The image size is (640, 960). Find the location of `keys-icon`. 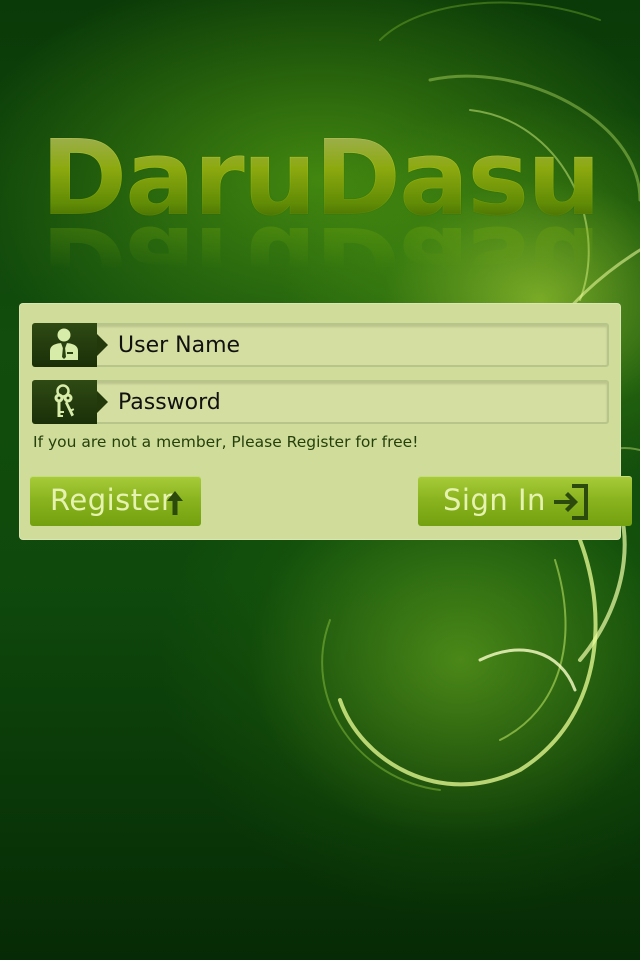

keys-icon is located at coordinates (64, 400).